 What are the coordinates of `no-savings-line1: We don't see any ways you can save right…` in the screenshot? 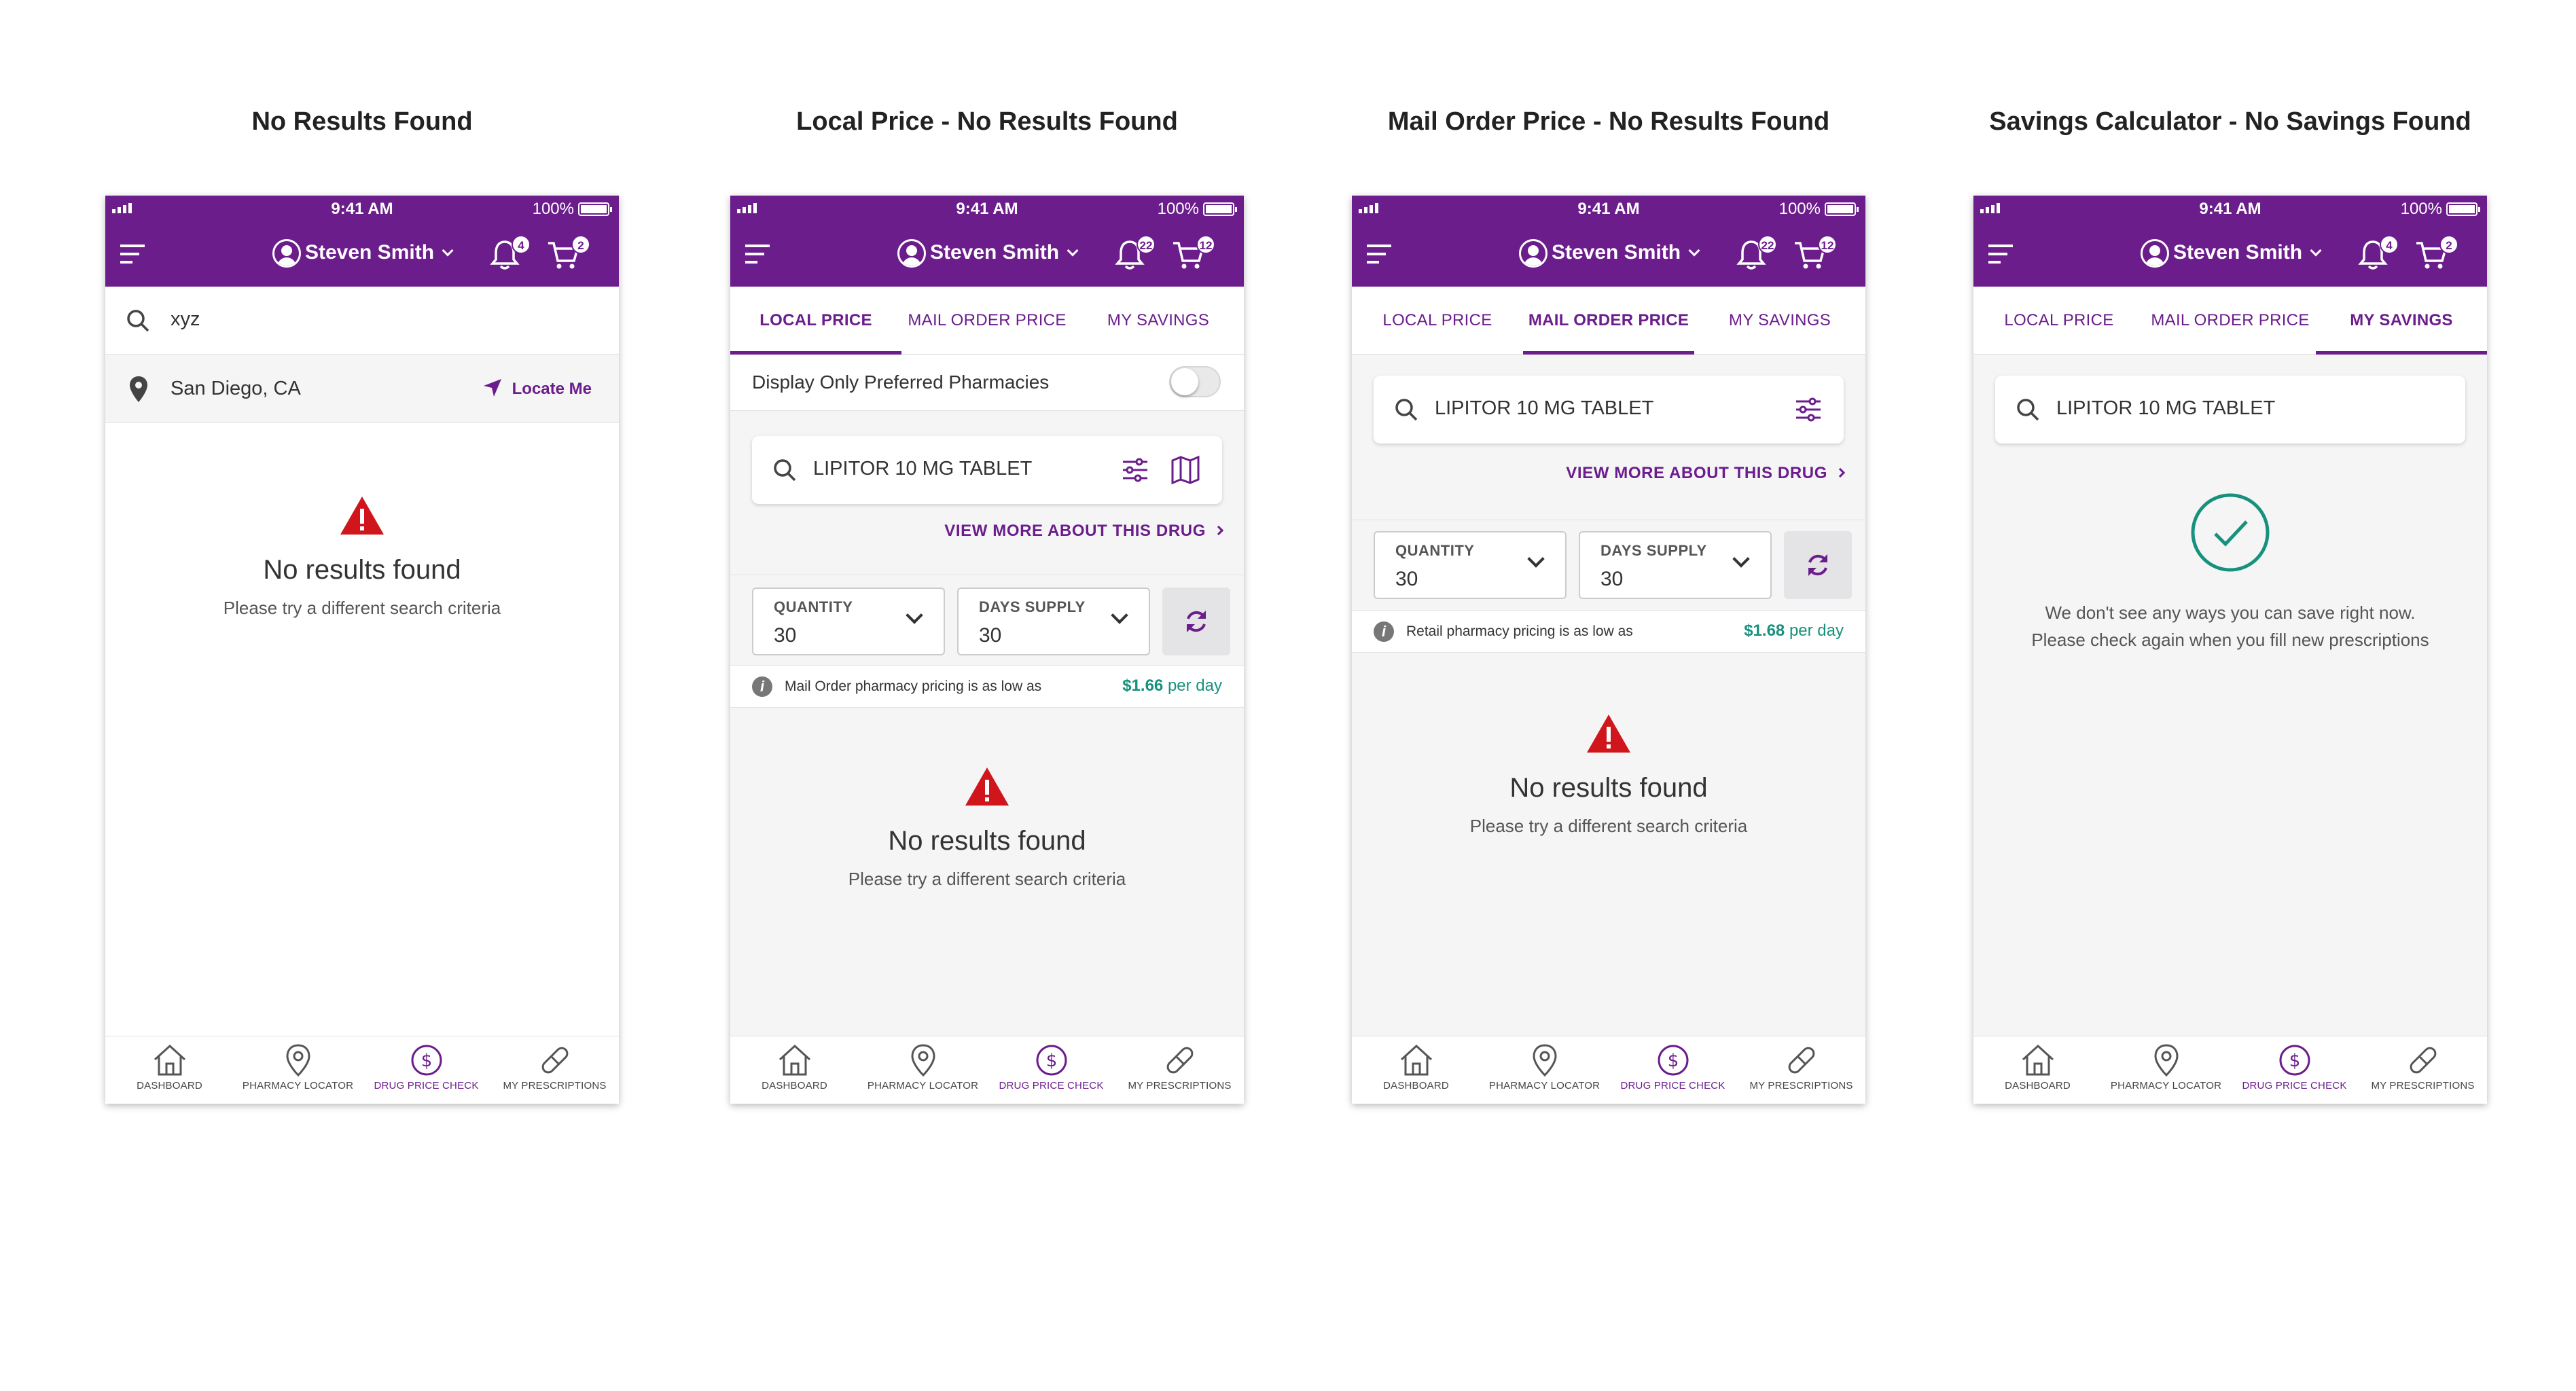 It's located at (2230, 612).